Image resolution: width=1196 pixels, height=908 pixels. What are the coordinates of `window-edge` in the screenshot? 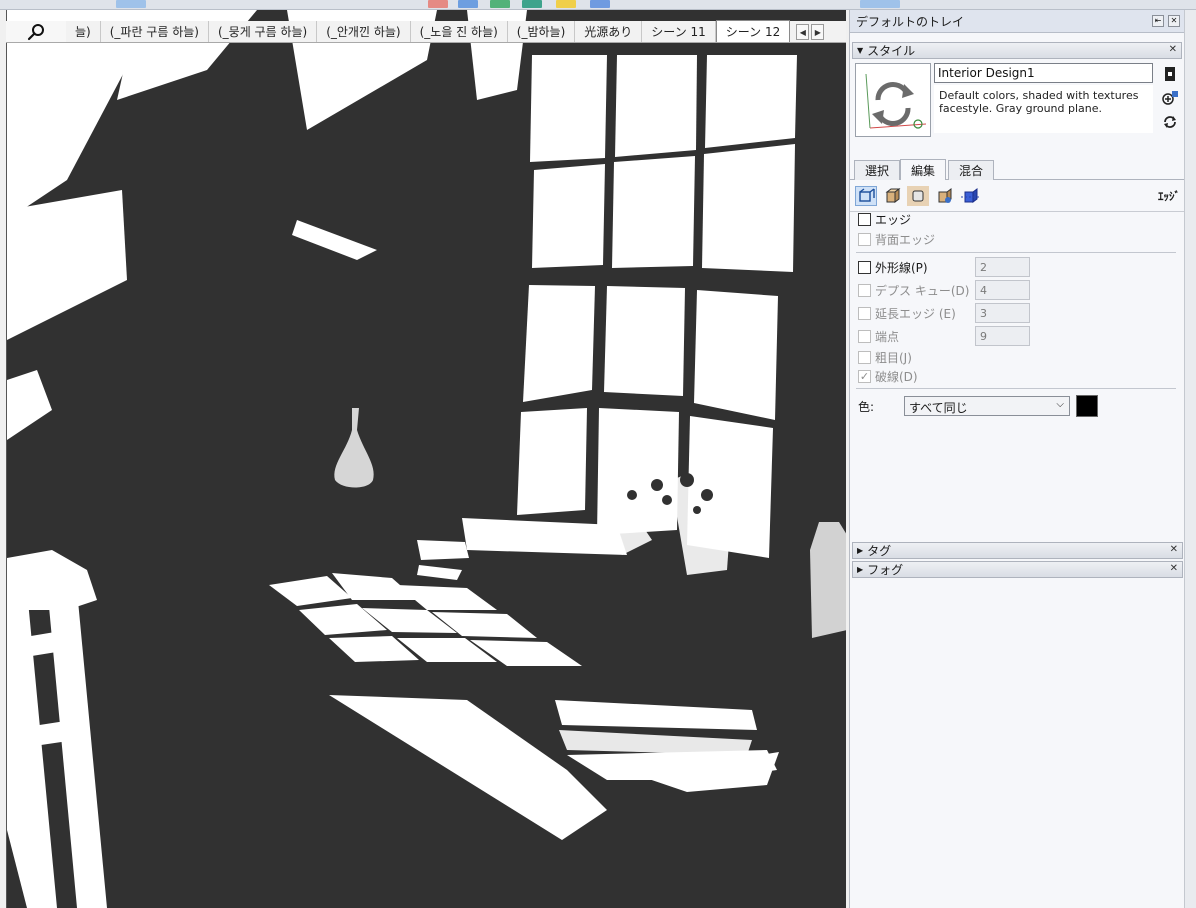 It's located at (1190, 459).